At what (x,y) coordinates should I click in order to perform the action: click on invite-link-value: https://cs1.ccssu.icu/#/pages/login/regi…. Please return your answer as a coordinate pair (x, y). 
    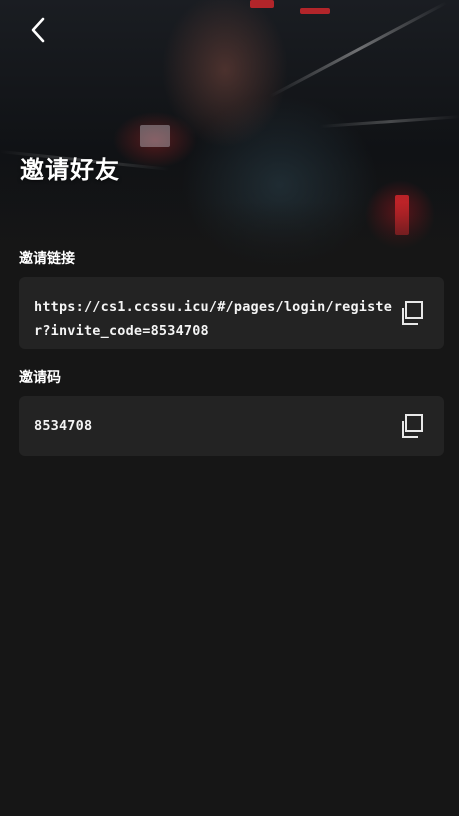
    Looking at the image, I should click on (213, 319).